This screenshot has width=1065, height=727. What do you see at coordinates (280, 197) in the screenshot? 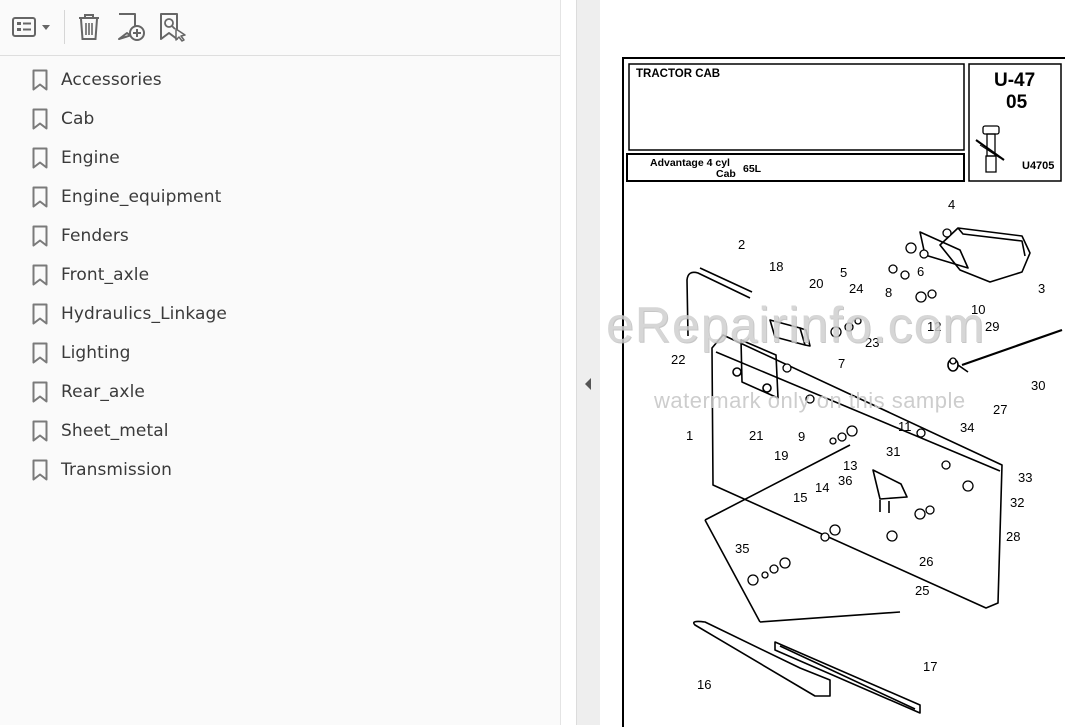
I see `bookmark-item: Engine_equipment` at bounding box center [280, 197].